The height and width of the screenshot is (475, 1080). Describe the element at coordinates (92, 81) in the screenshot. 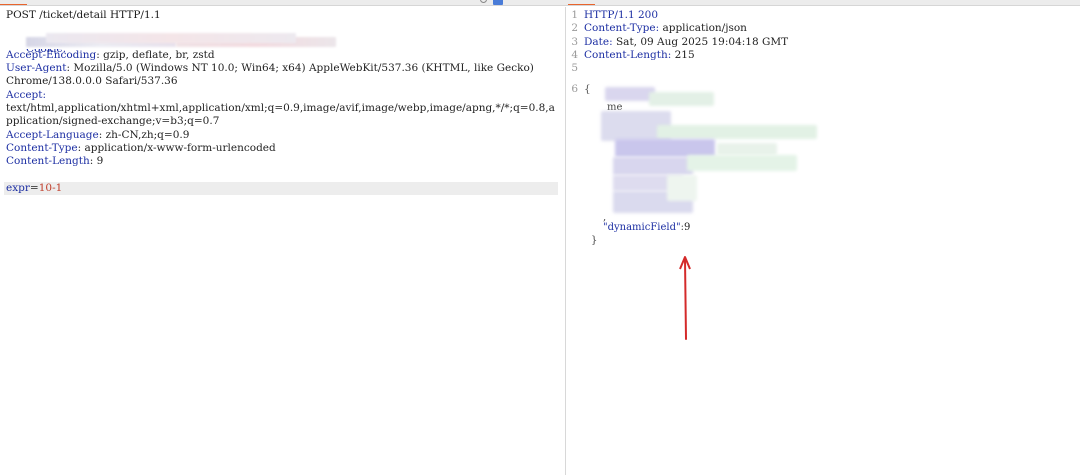

I see `header-continuation: Chrome/138.0.0.0 Safari/537.36` at that location.